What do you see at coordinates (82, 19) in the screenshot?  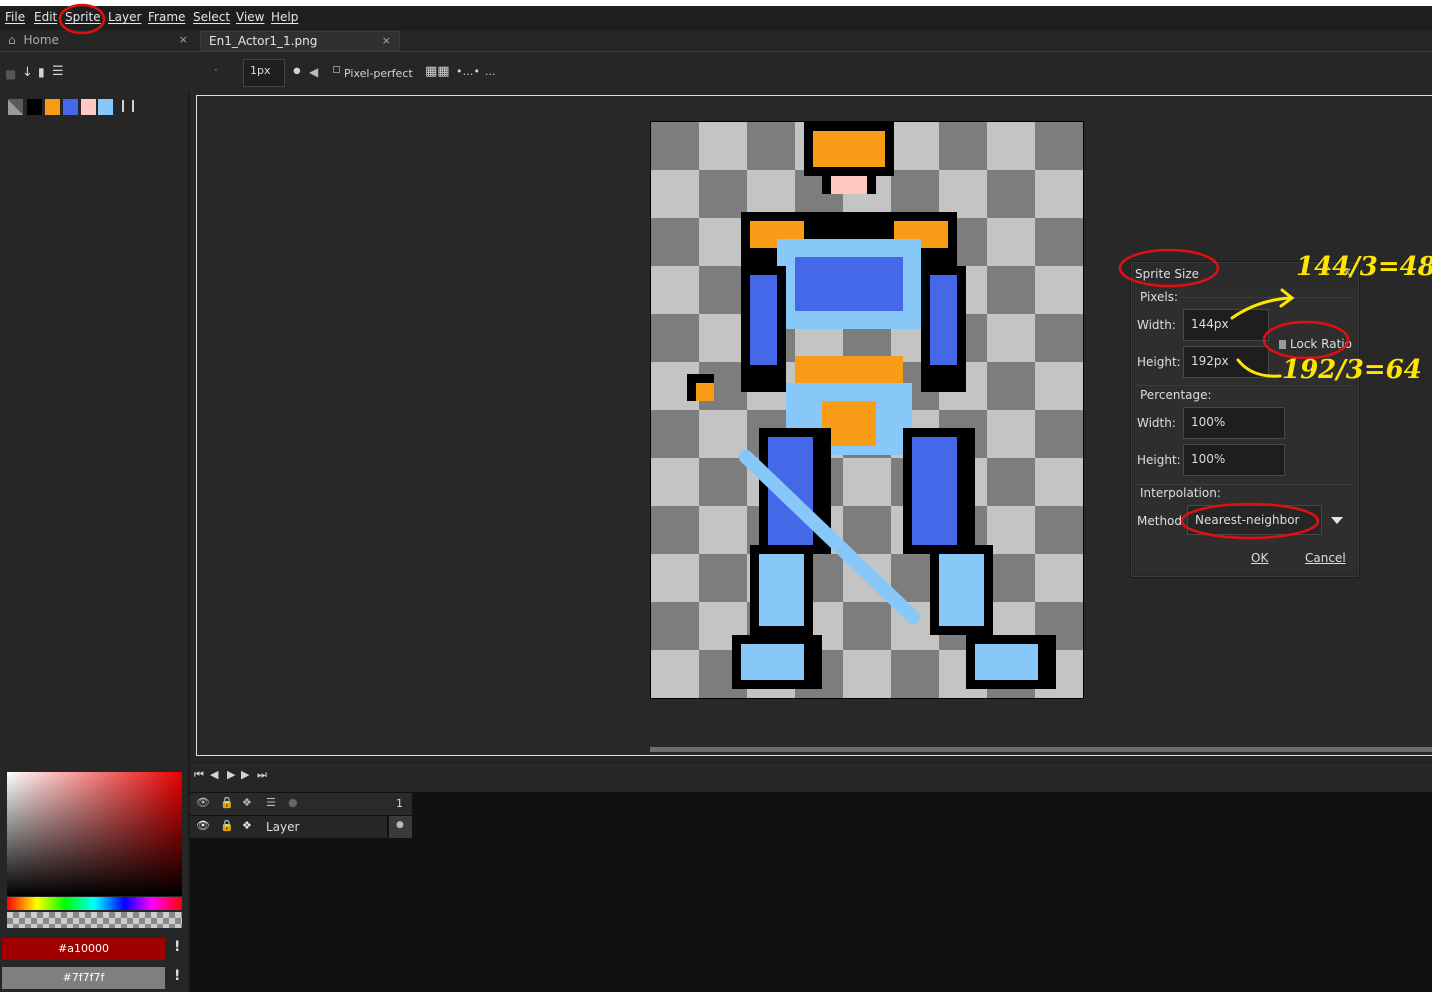 I see `sprite-menu-circle` at bounding box center [82, 19].